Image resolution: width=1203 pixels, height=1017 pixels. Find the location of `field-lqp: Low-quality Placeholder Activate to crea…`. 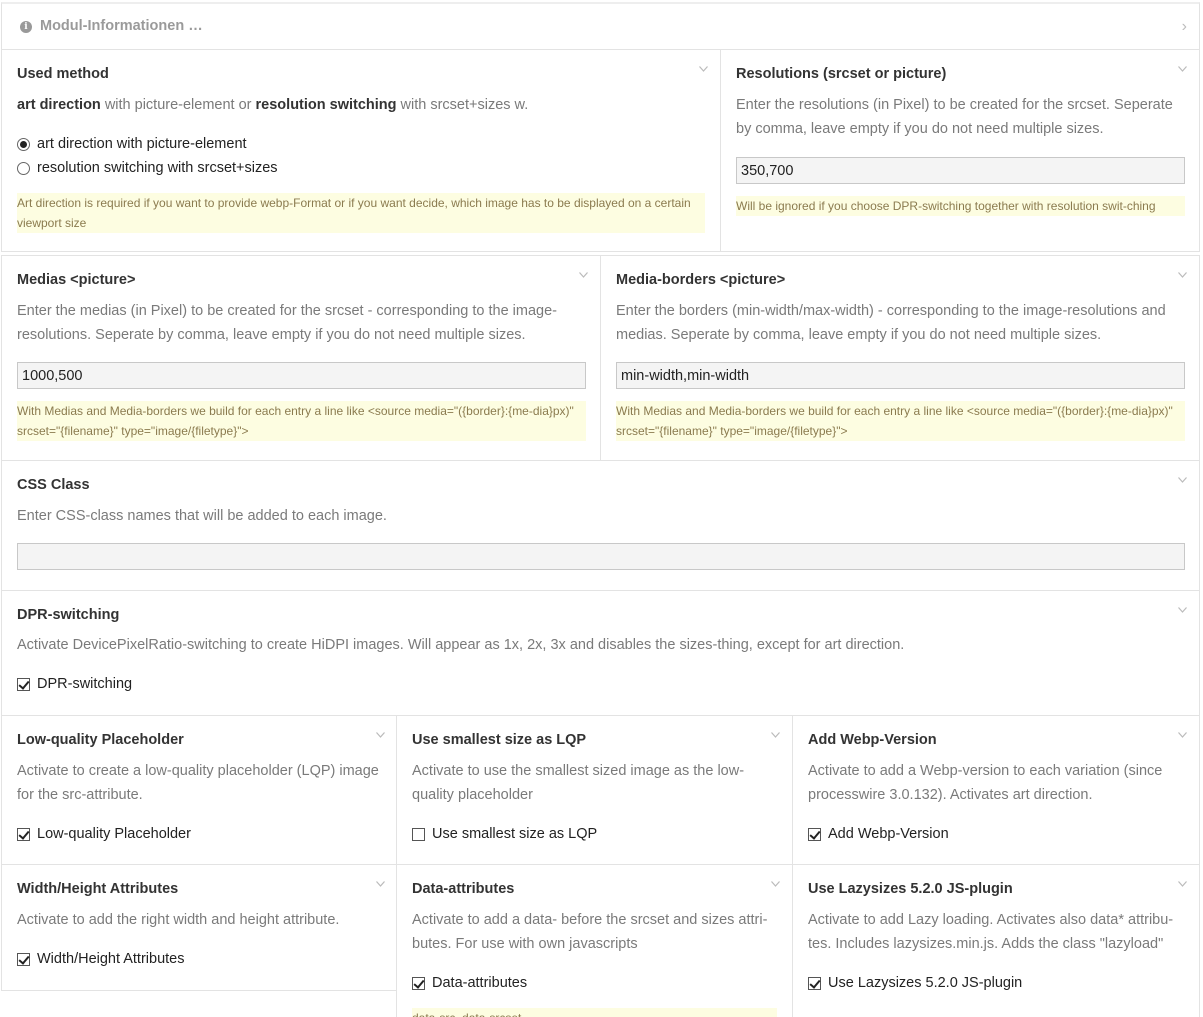

field-lqp: Low-quality Placeholder Activate to crea… is located at coordinates (199, 790).